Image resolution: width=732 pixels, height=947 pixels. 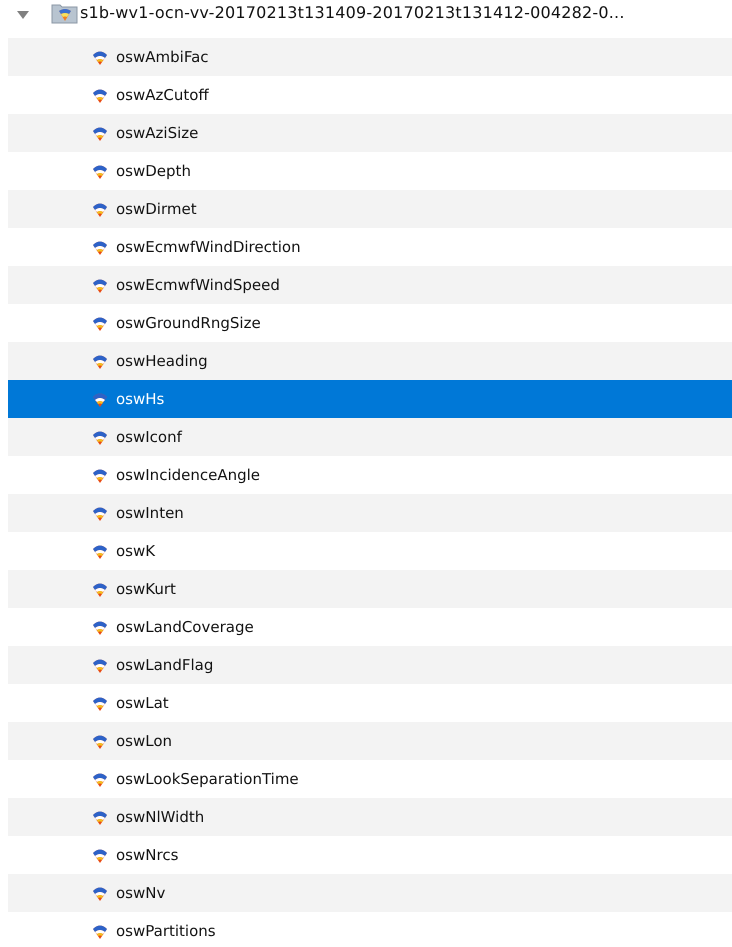 What do you see at coordinates (370, 475) in the screenshot?
I see `tree-item: oswIncidenceAngle` at bounding box center [370, 475].